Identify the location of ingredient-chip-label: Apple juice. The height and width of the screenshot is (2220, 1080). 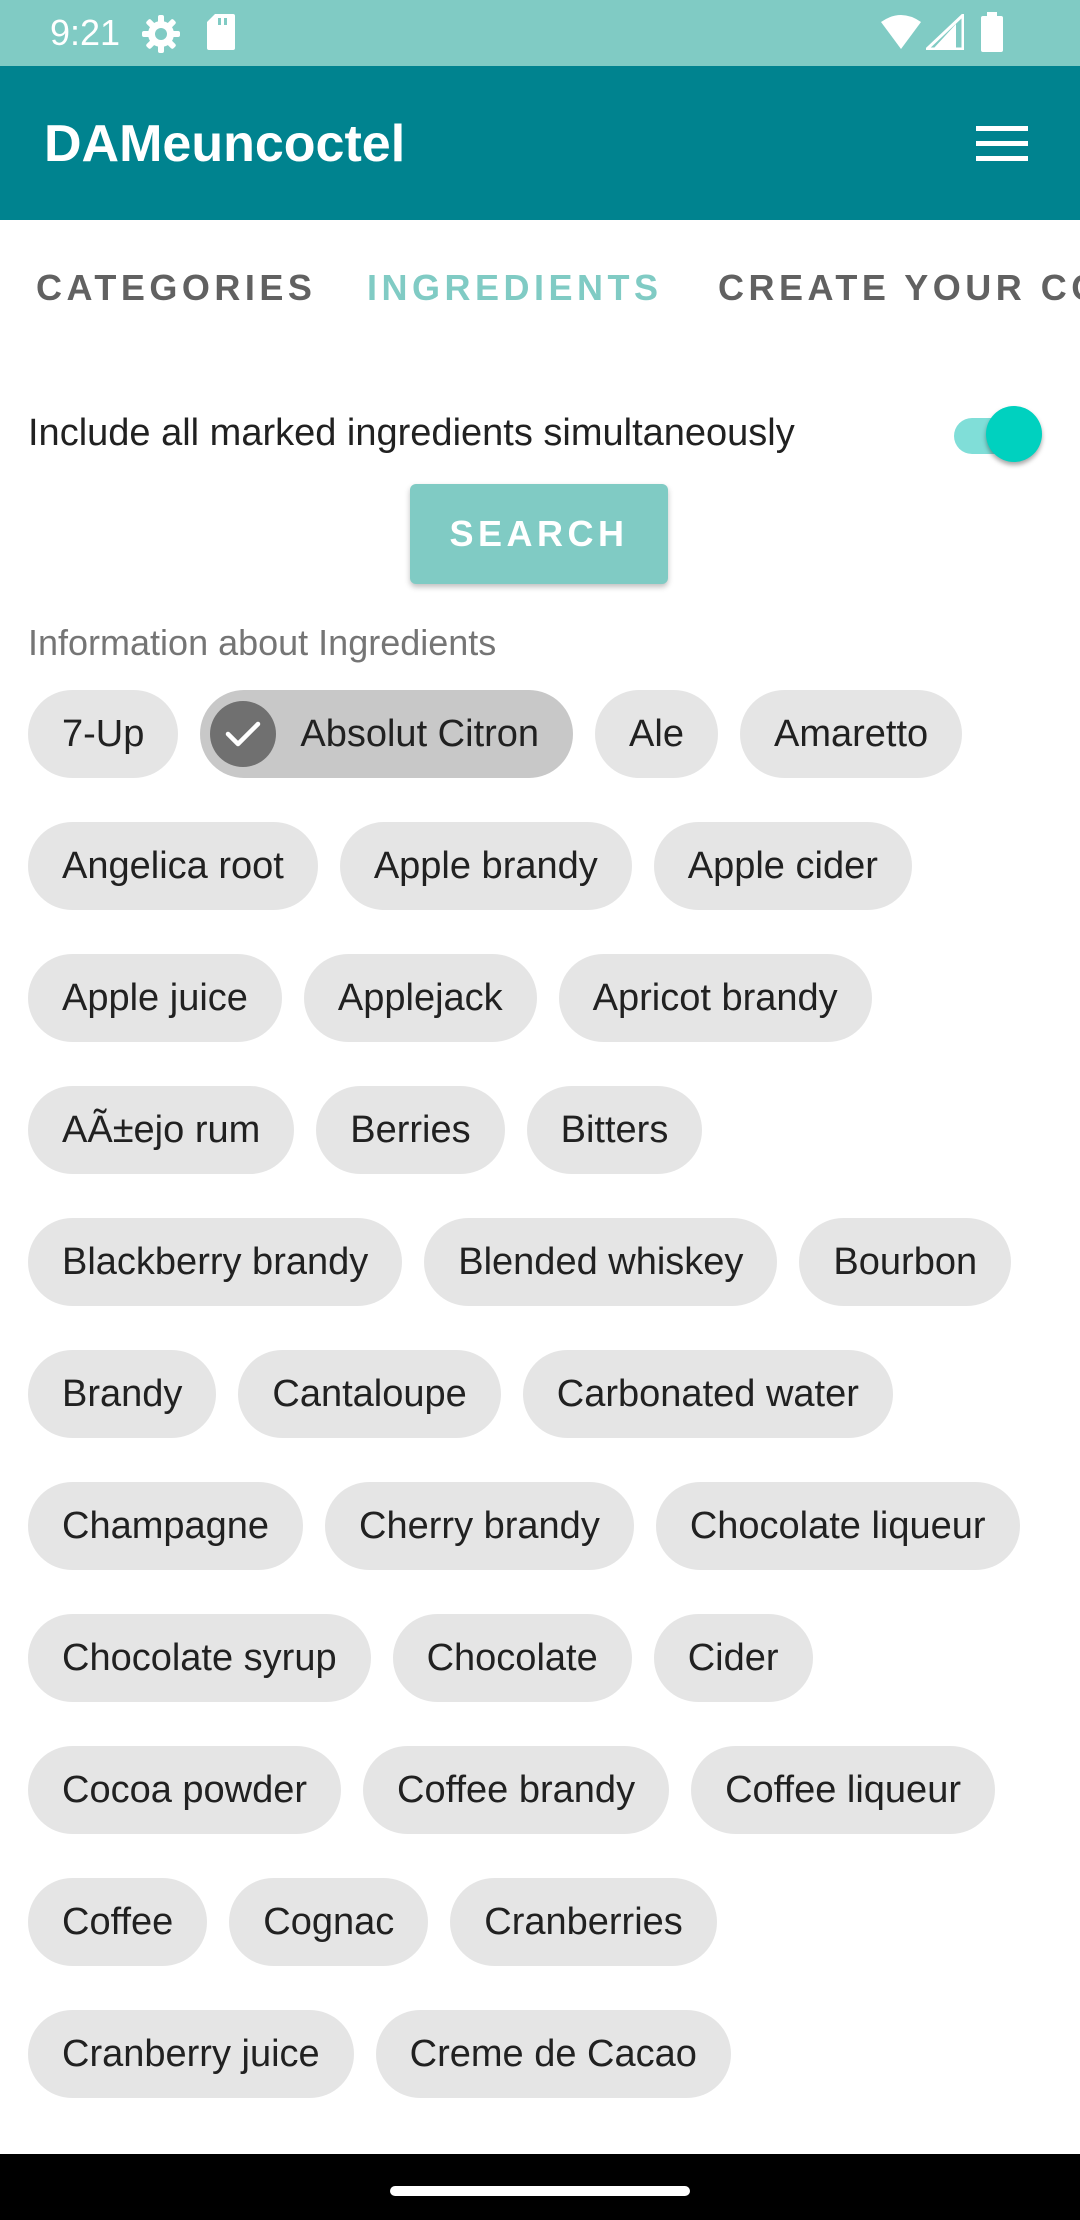
(155, 997).